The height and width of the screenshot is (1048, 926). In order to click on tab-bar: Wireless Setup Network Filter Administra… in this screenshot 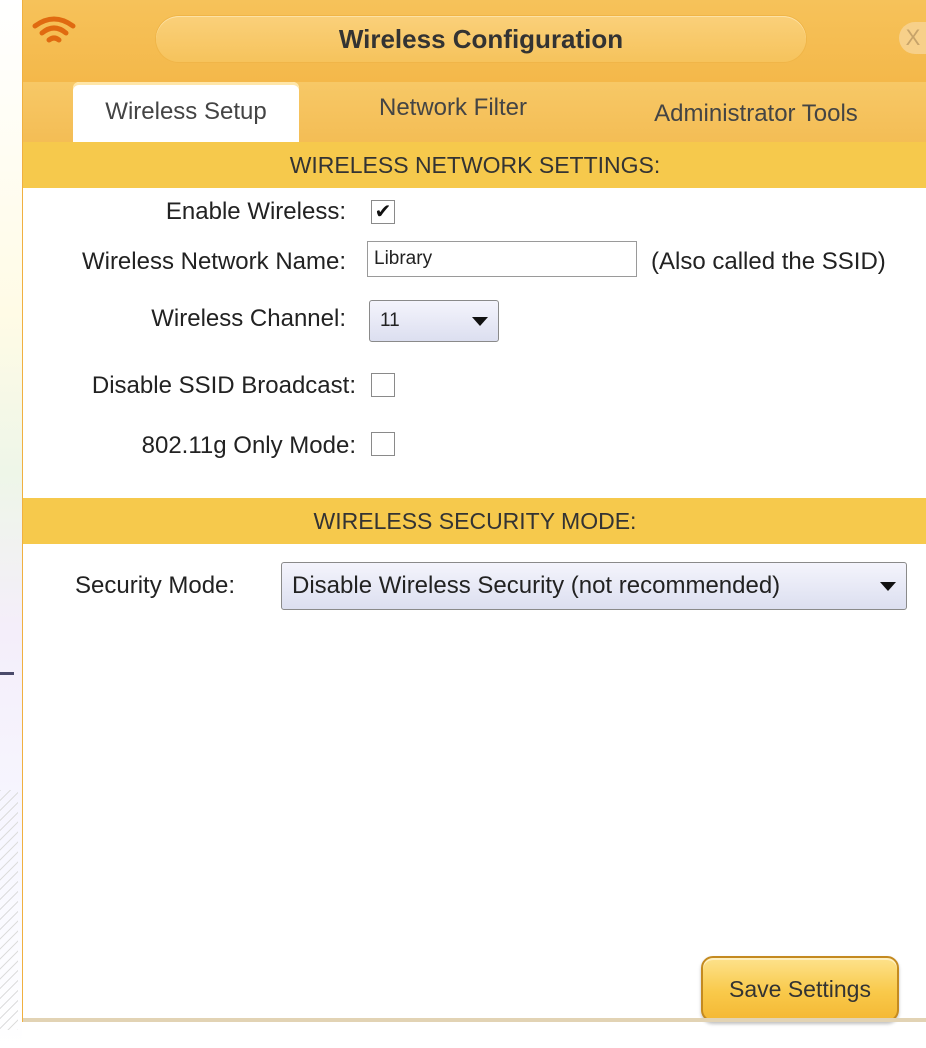, I will do `click(474, 112)`.